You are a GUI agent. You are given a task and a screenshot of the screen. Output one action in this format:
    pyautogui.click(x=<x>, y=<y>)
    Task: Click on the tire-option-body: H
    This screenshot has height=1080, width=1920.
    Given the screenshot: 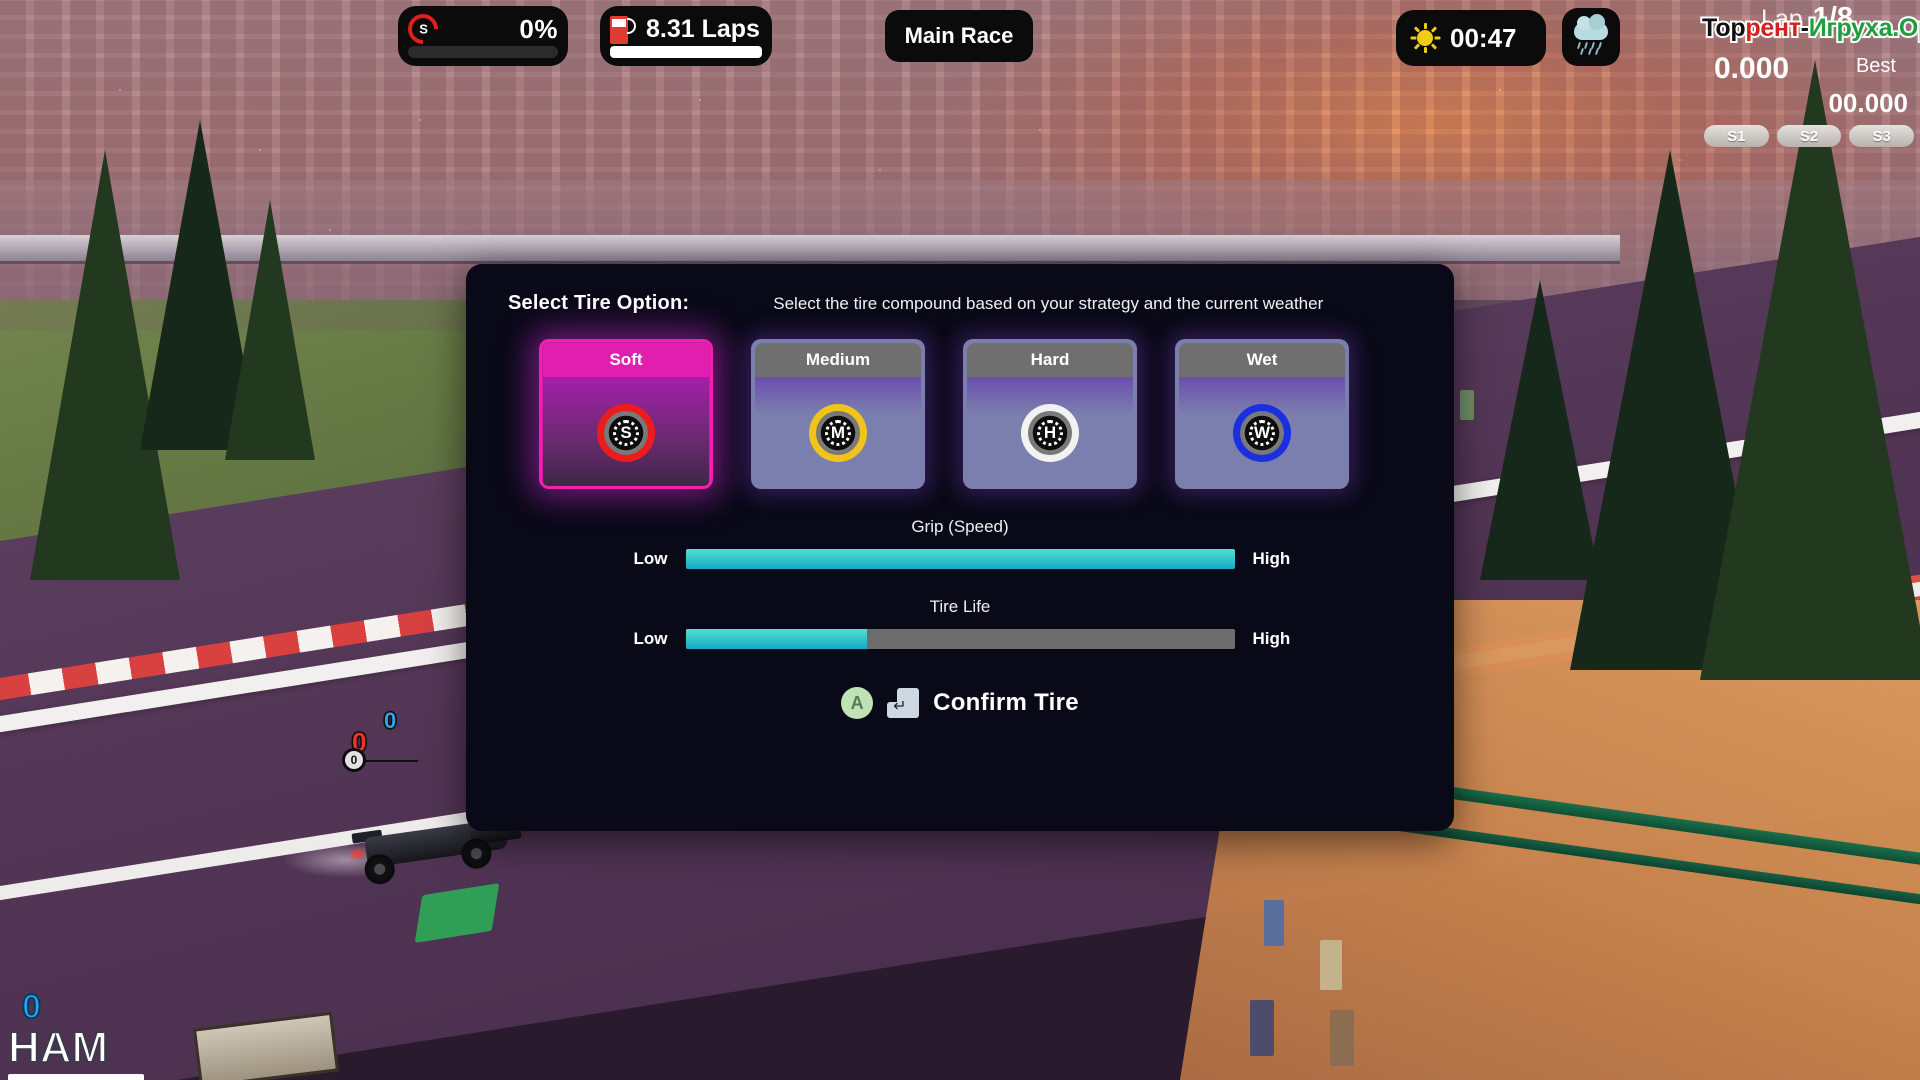 What is the action you would take?
    pyautogui.click(x=1050, y=433)
    